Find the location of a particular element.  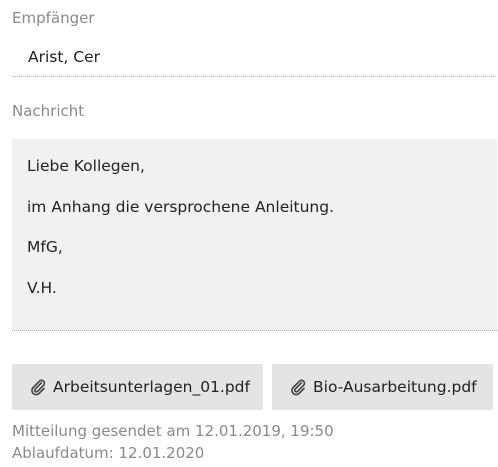

attachment-filename: Arbeitsunterlagen_01.pdf is located at coordinates (151, 387).